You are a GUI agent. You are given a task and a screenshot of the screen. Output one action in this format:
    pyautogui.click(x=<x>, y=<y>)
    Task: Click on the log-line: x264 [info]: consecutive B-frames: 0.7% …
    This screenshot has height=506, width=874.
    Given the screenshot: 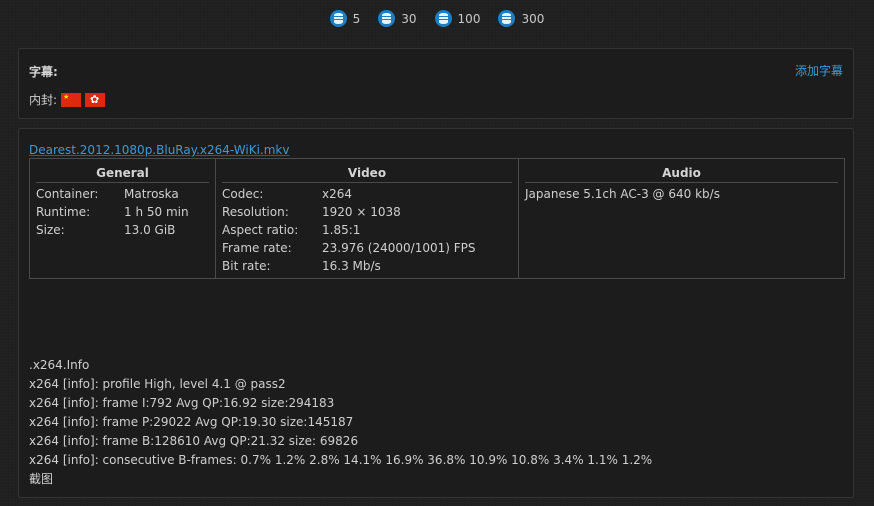 What is the action you would take?
    pyautogui.click(x=341, y=460)
    